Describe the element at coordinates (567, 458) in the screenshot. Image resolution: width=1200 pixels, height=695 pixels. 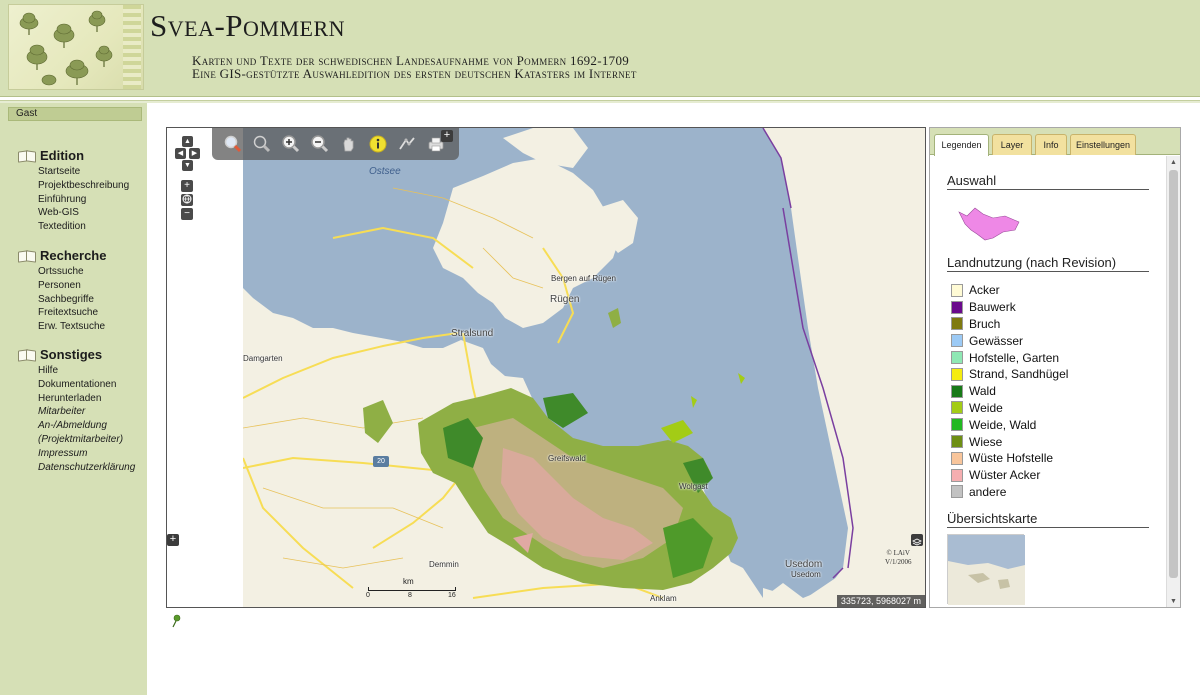
I see `map-label-greifswald: Greifswald` at that location.